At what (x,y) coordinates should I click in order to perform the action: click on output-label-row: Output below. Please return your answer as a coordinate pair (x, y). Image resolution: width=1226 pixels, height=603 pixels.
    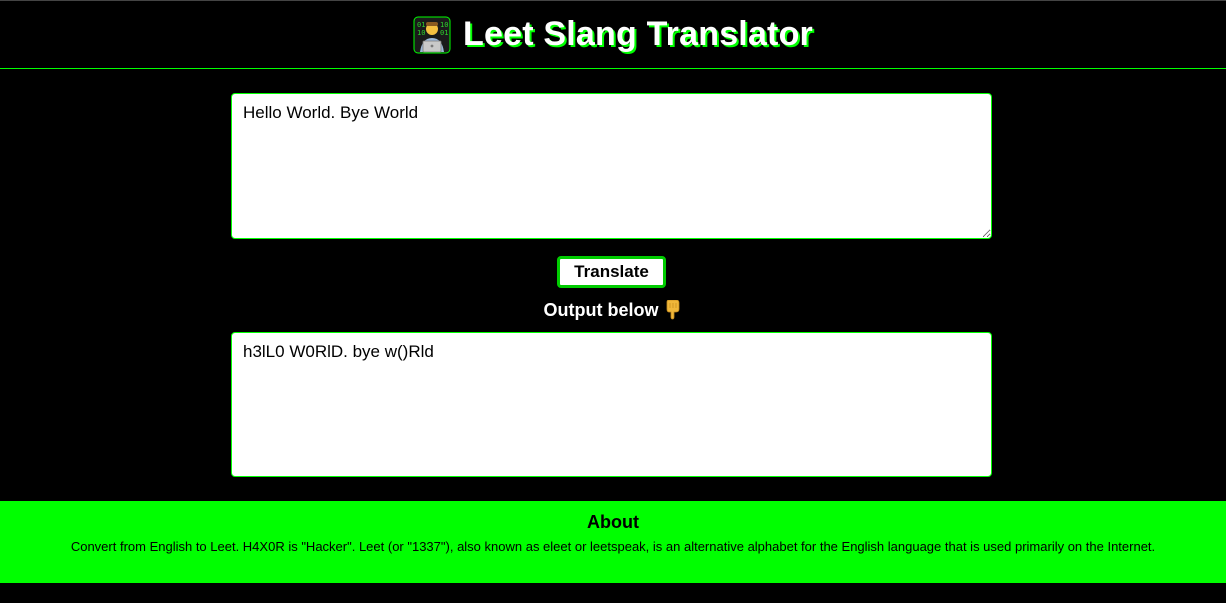
    Looking at the image, I should click on (613, 310).